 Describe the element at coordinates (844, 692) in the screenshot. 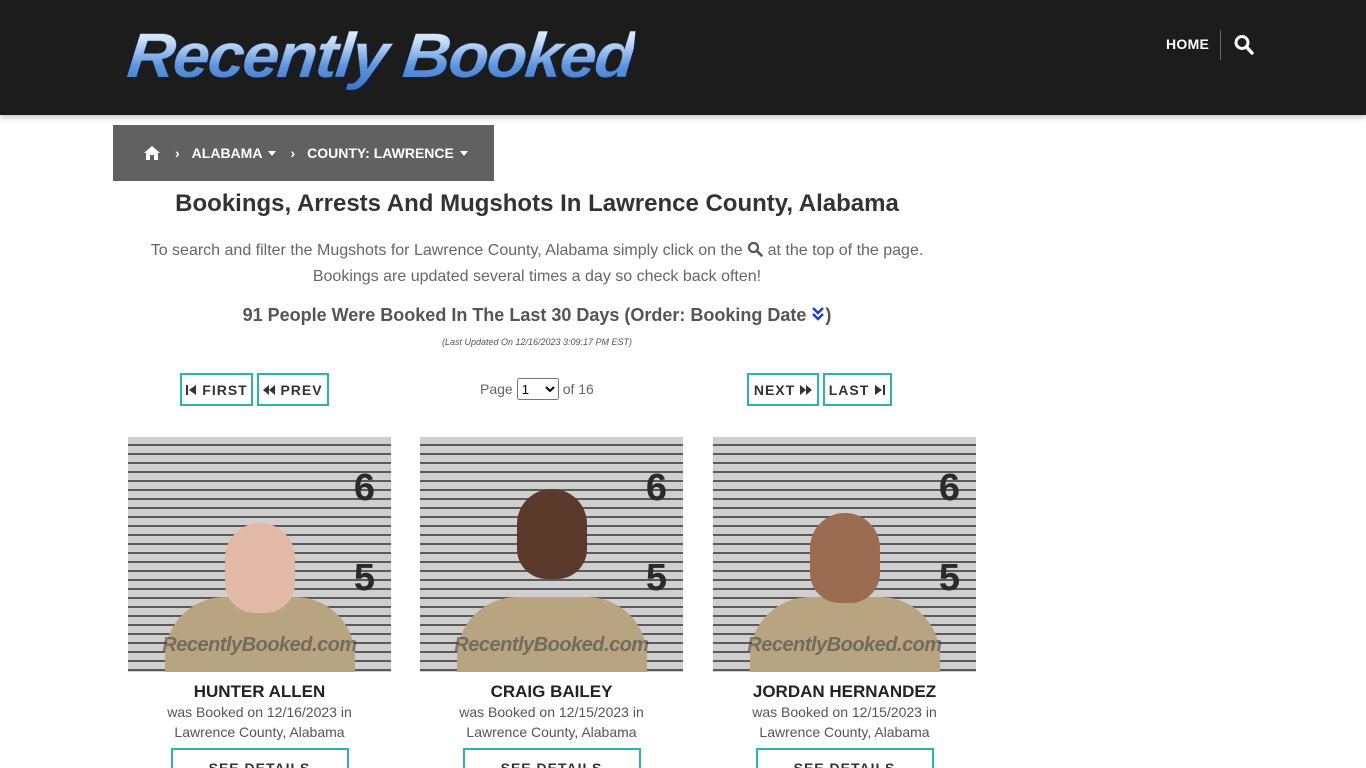

I see `inmate-name: JORDAN HERNANDEZ` at that location.